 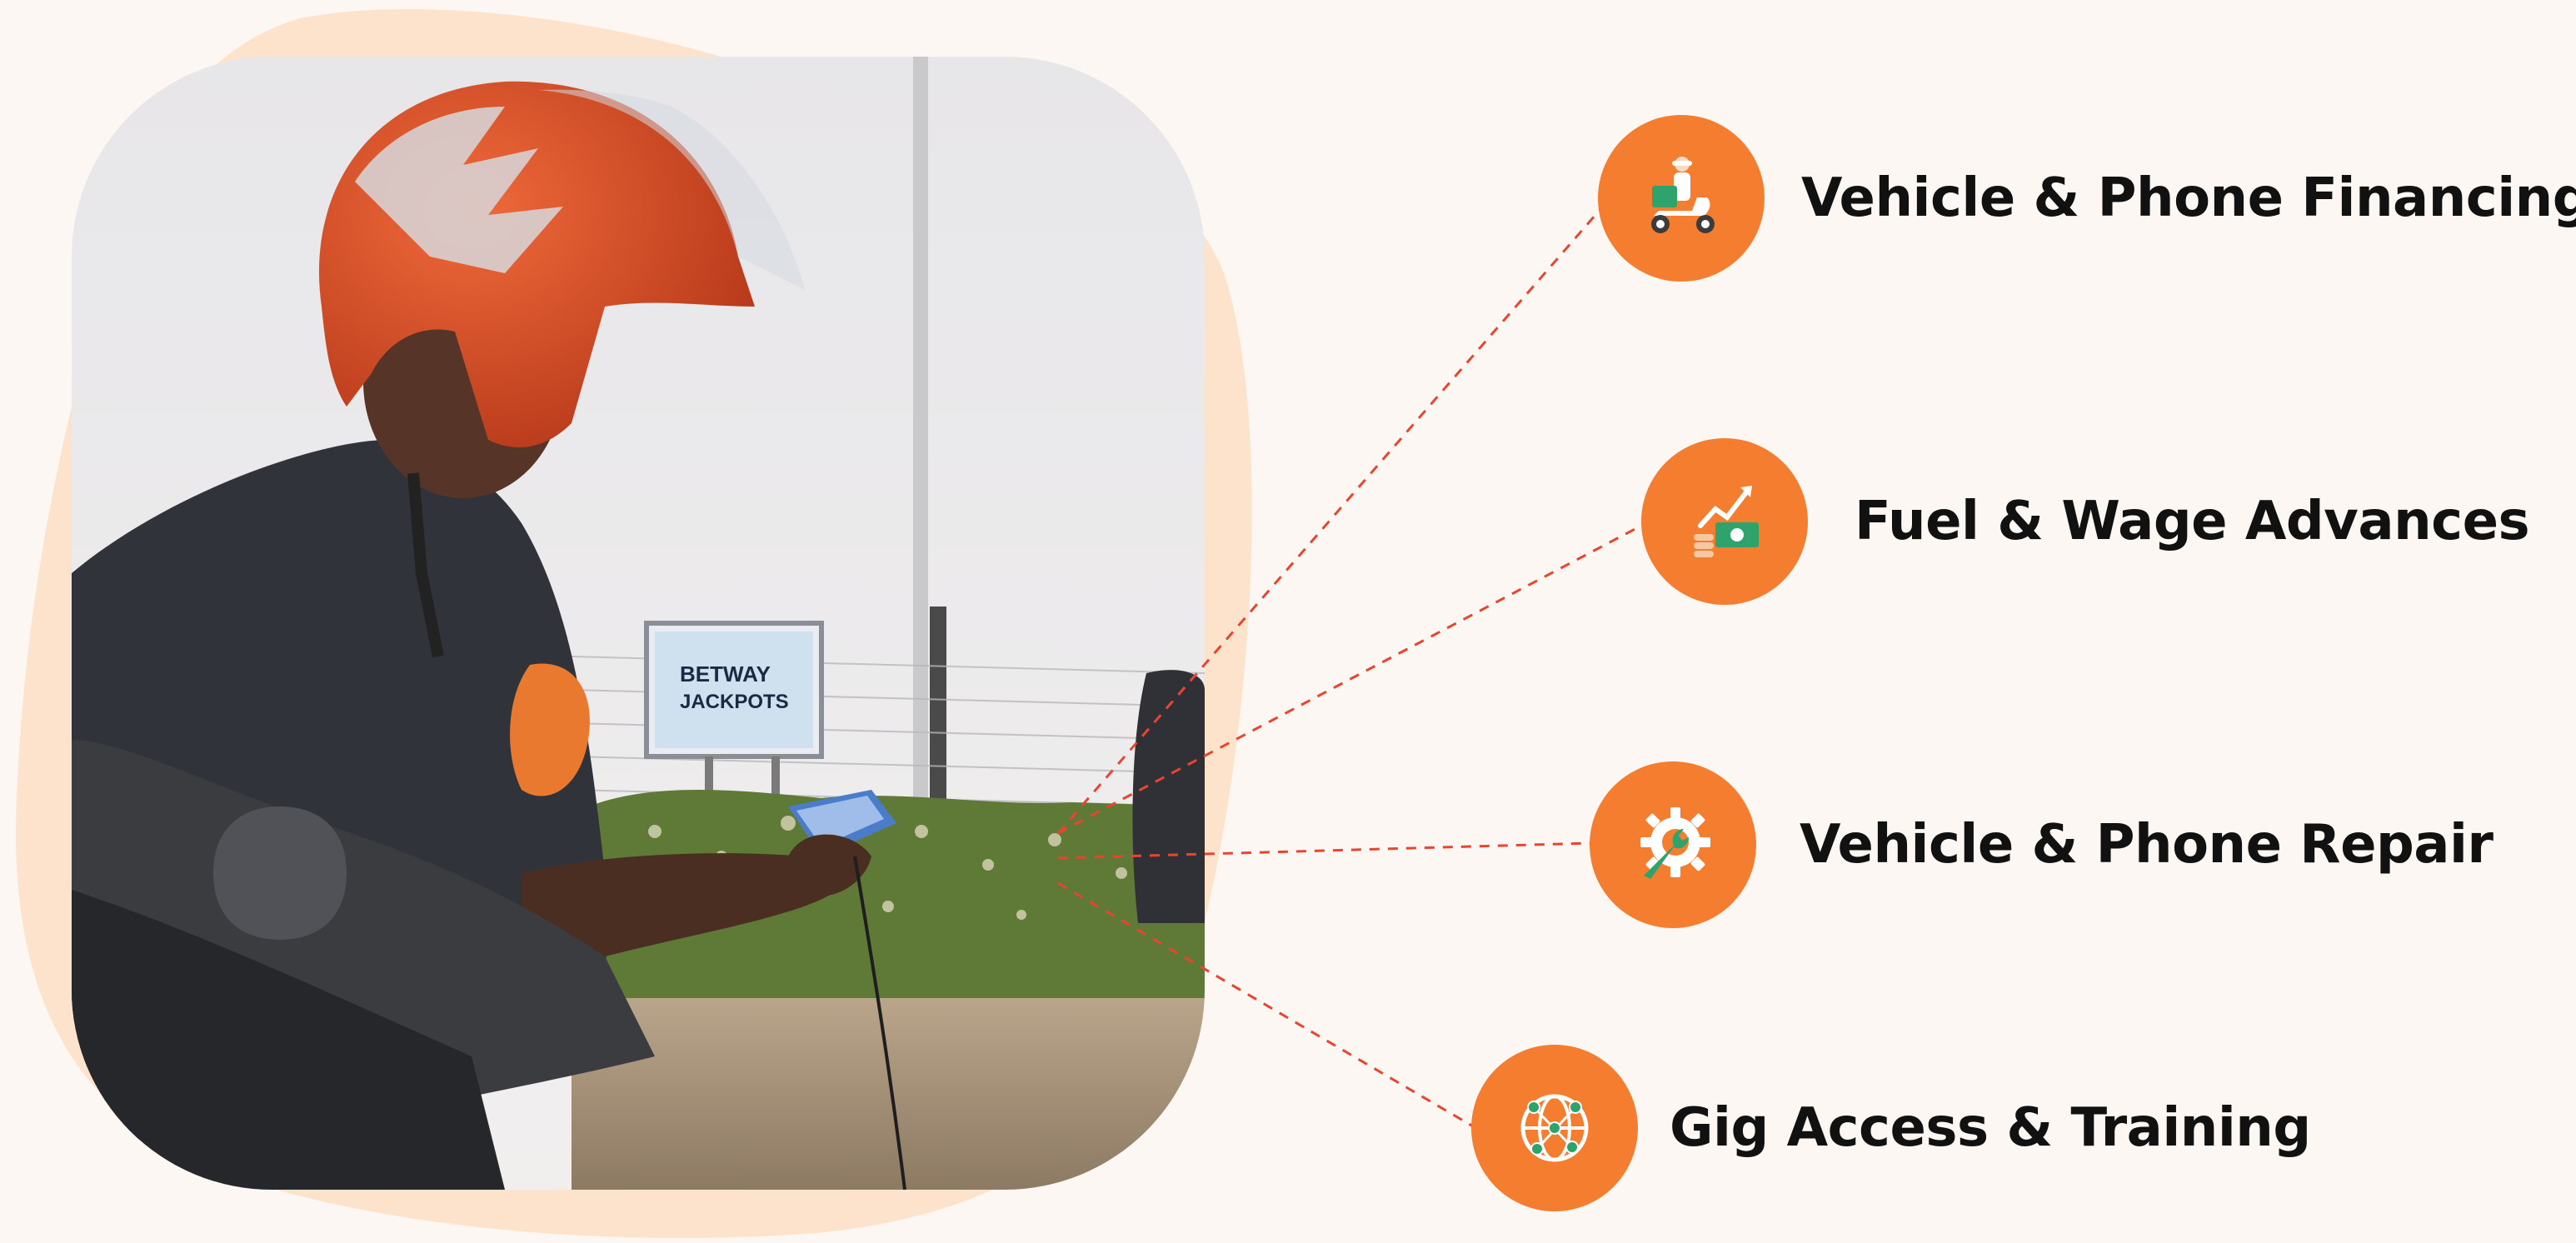 I want to click on service-fuel-wage-advances: Fuel & Wage Advances, so click(x=2085, y=522).